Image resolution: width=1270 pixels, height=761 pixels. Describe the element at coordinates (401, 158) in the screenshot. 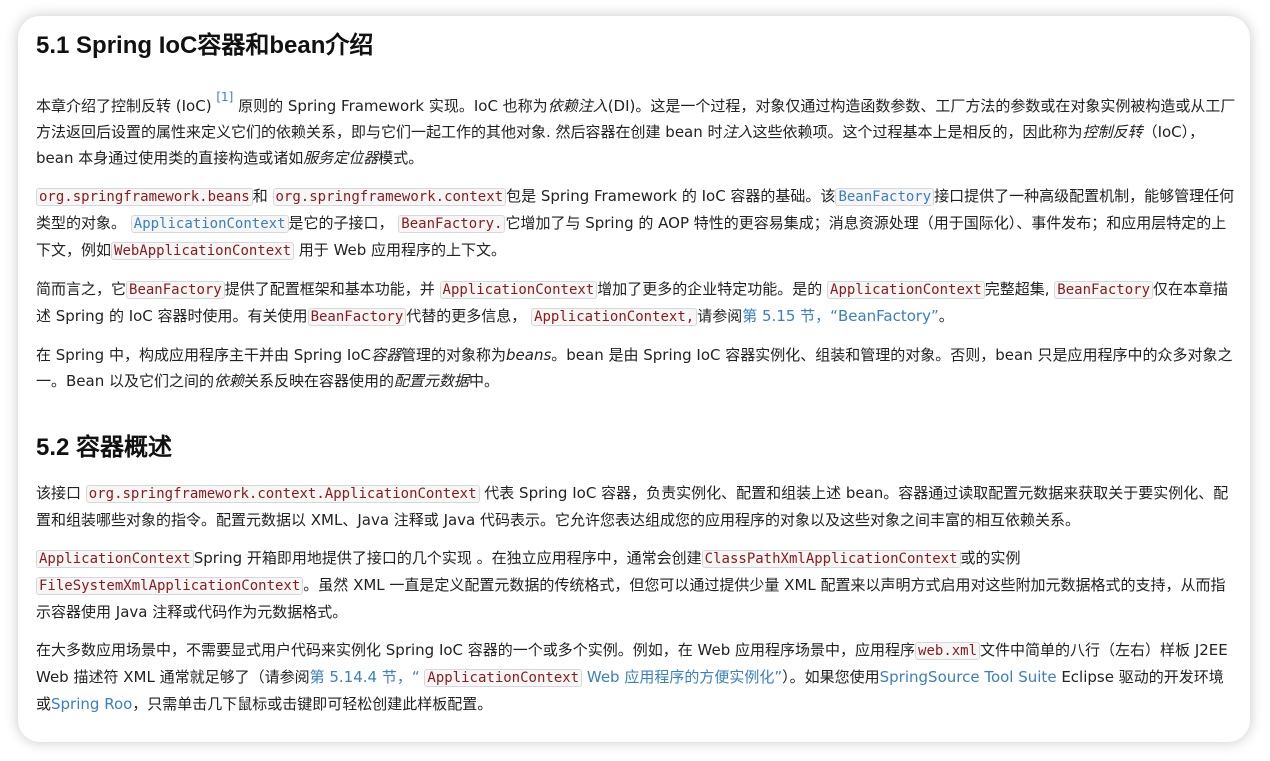

I see `text: 模式。` at that location.